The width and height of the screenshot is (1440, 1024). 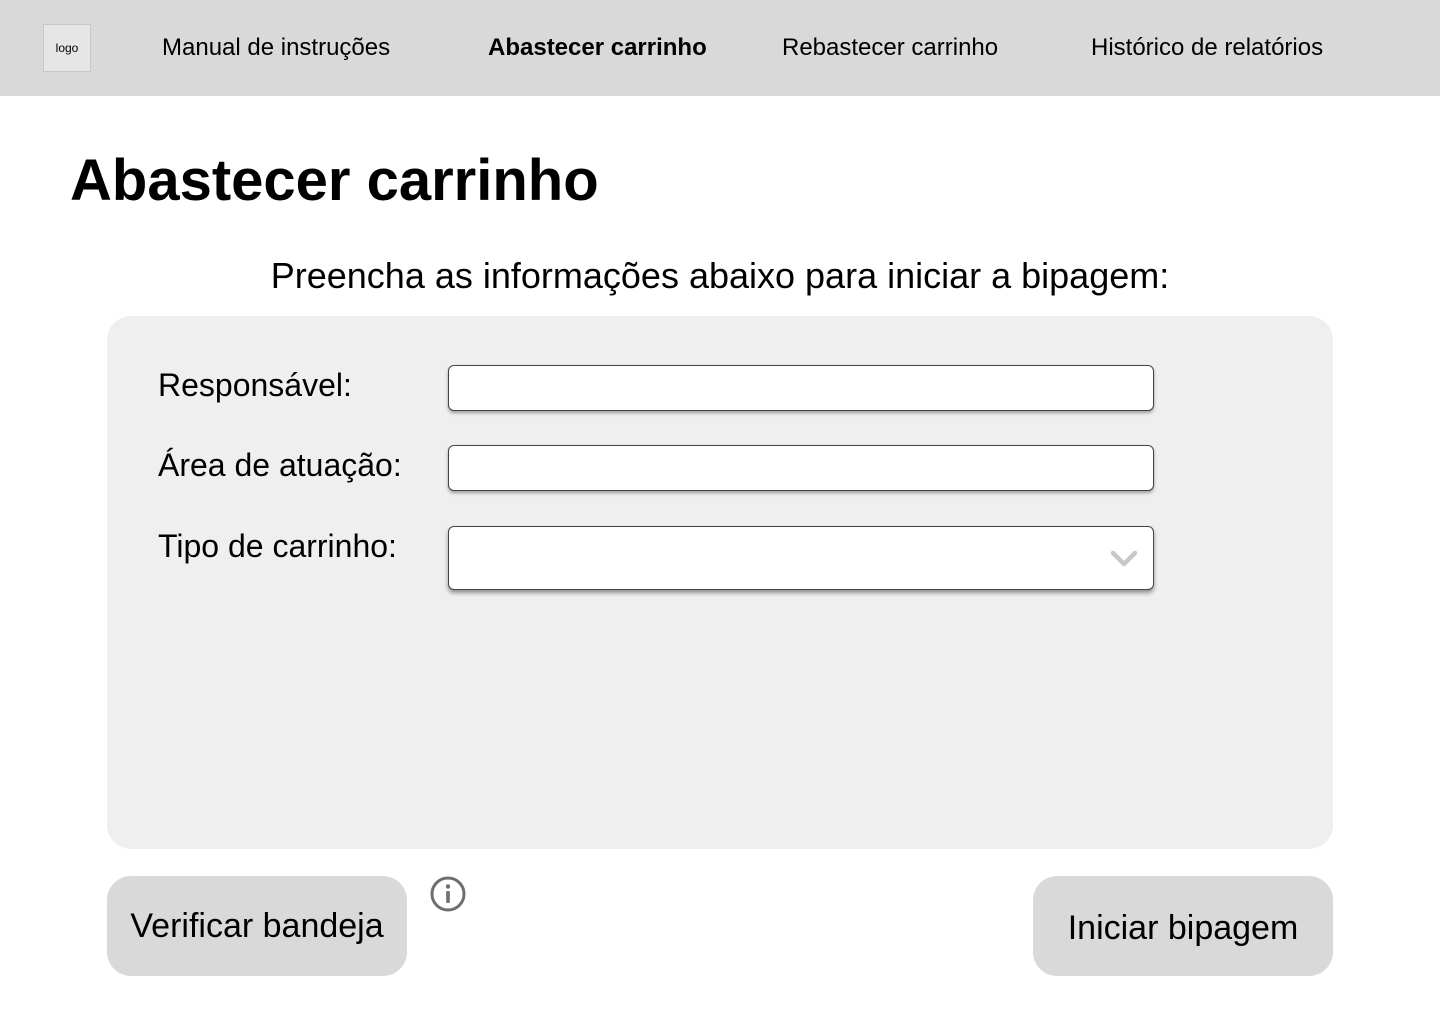 I want to click on nav-item-manual: Manual de instruções, so click(x=276, y=48).